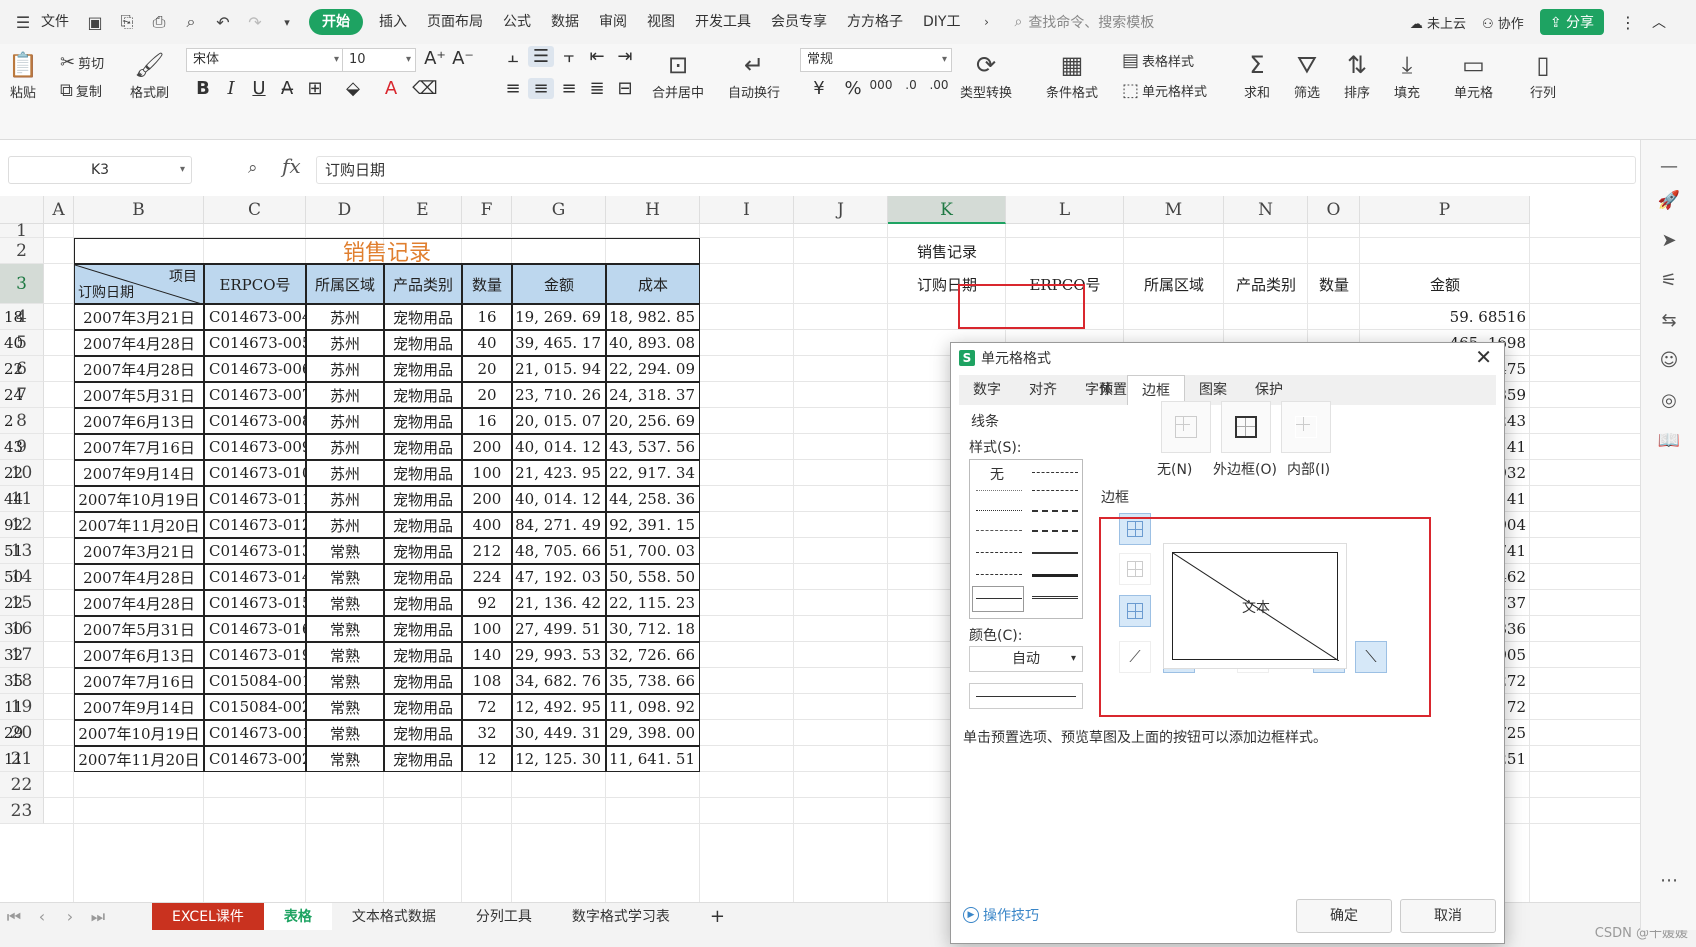  What do you see at coordinates (20, 395) in the screenshot?
I see `right-value-cell: 24` at bounding box center [20, 395].